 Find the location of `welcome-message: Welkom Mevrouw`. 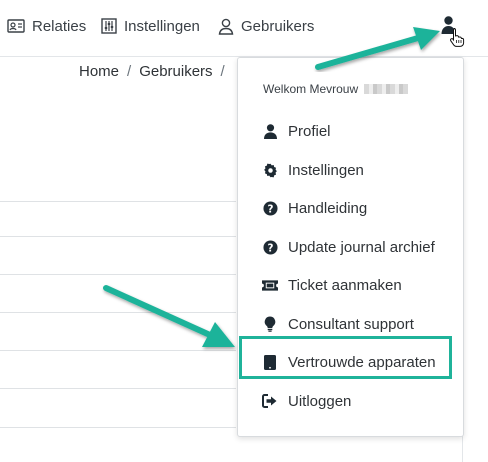

welcome-message: Welkom Mevrouw is located at coordinates (336, 89).